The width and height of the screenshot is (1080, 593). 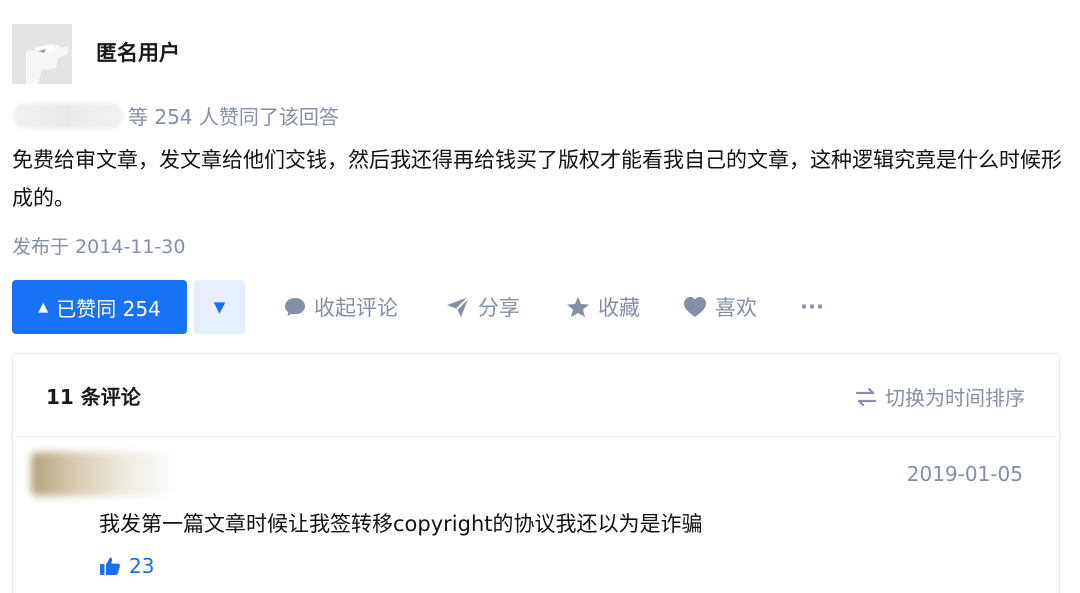 I want to click on vote-up-label: 已赞同 254, so click(x=108, y=308).